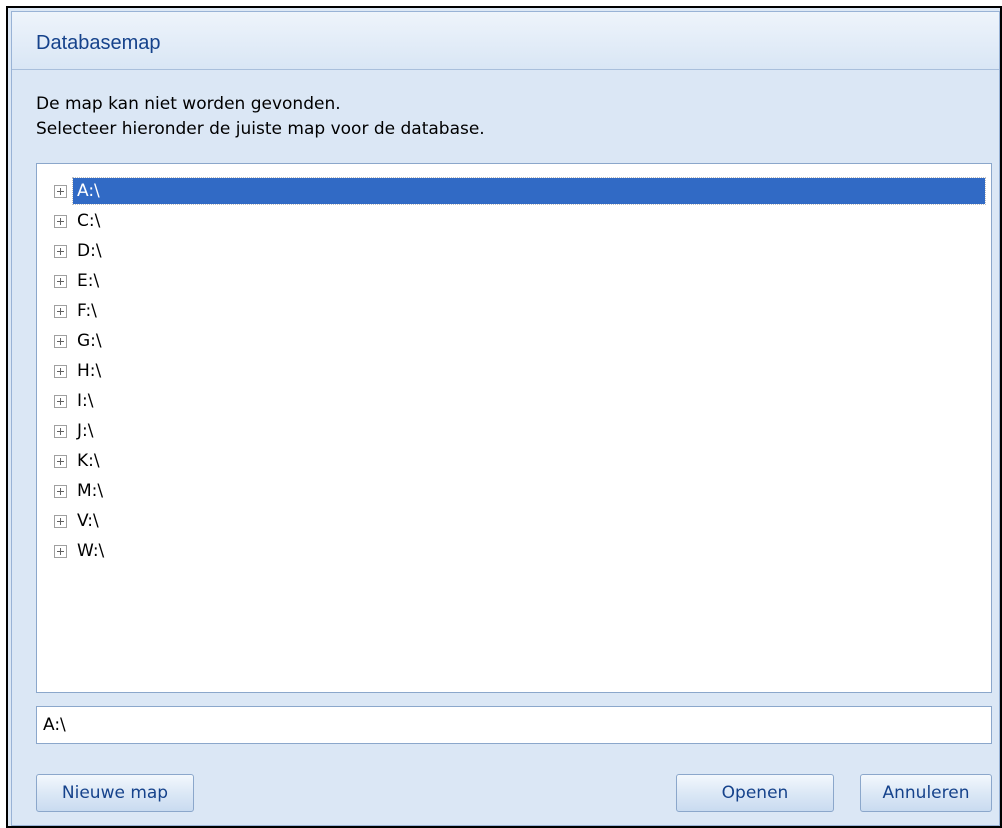  What do you see at coordinates (514, 221) in the screenshot?
I see `tree-item: C:\` at bounding box center [514, 221].